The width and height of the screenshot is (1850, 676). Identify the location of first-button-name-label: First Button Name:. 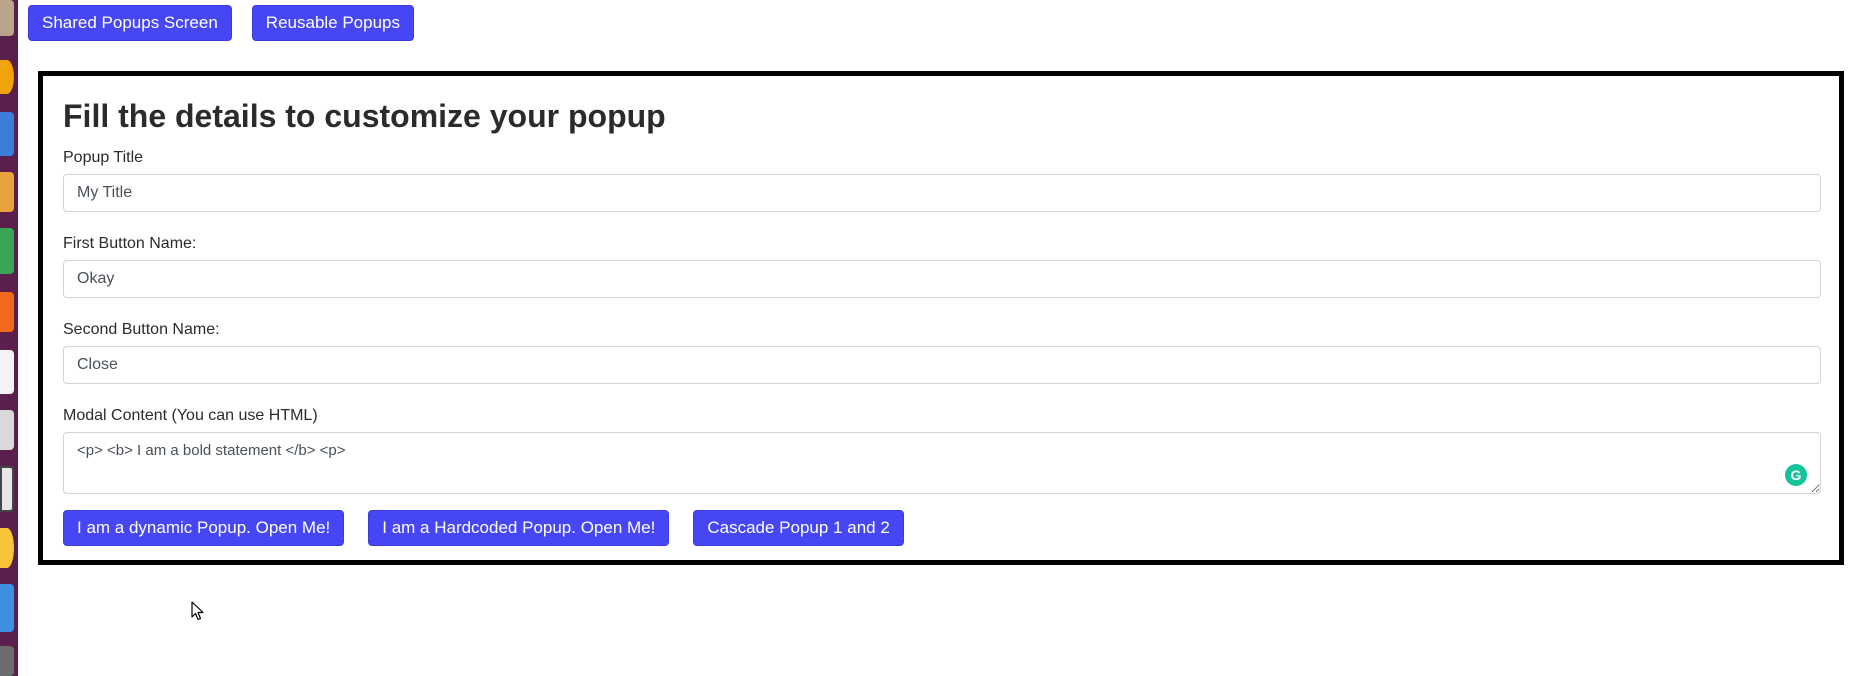
(130, 243).